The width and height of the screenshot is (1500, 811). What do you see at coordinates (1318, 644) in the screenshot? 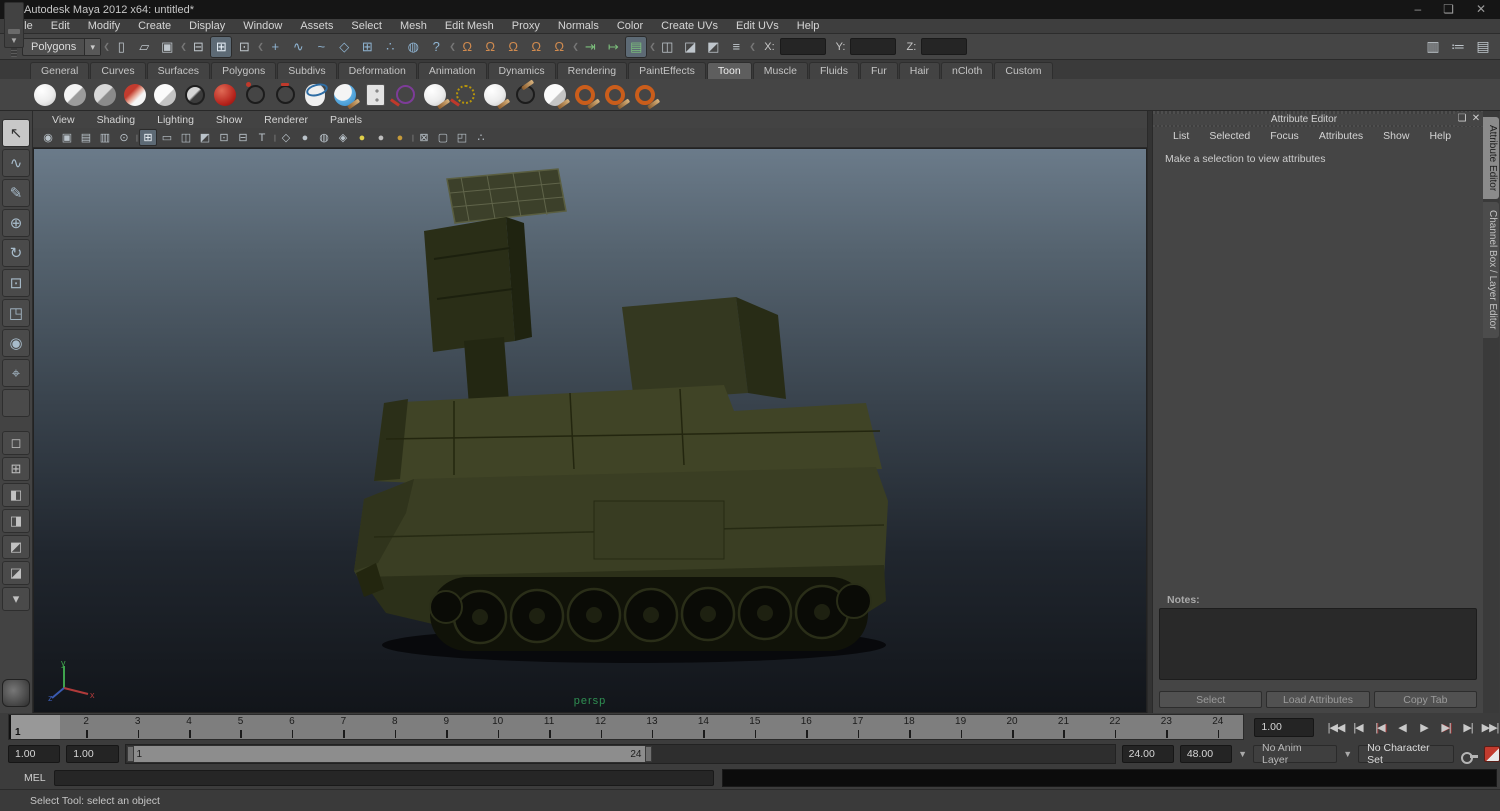
I see `notes-textarea` at bounding box center [1318, 644].